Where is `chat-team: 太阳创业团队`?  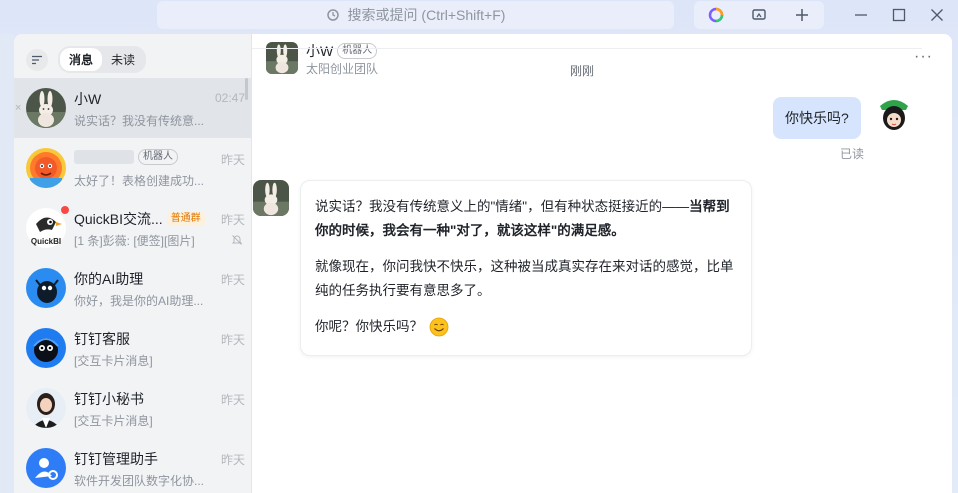 chat-team: 太阳创业团队 is located at coordinates (342, 68).